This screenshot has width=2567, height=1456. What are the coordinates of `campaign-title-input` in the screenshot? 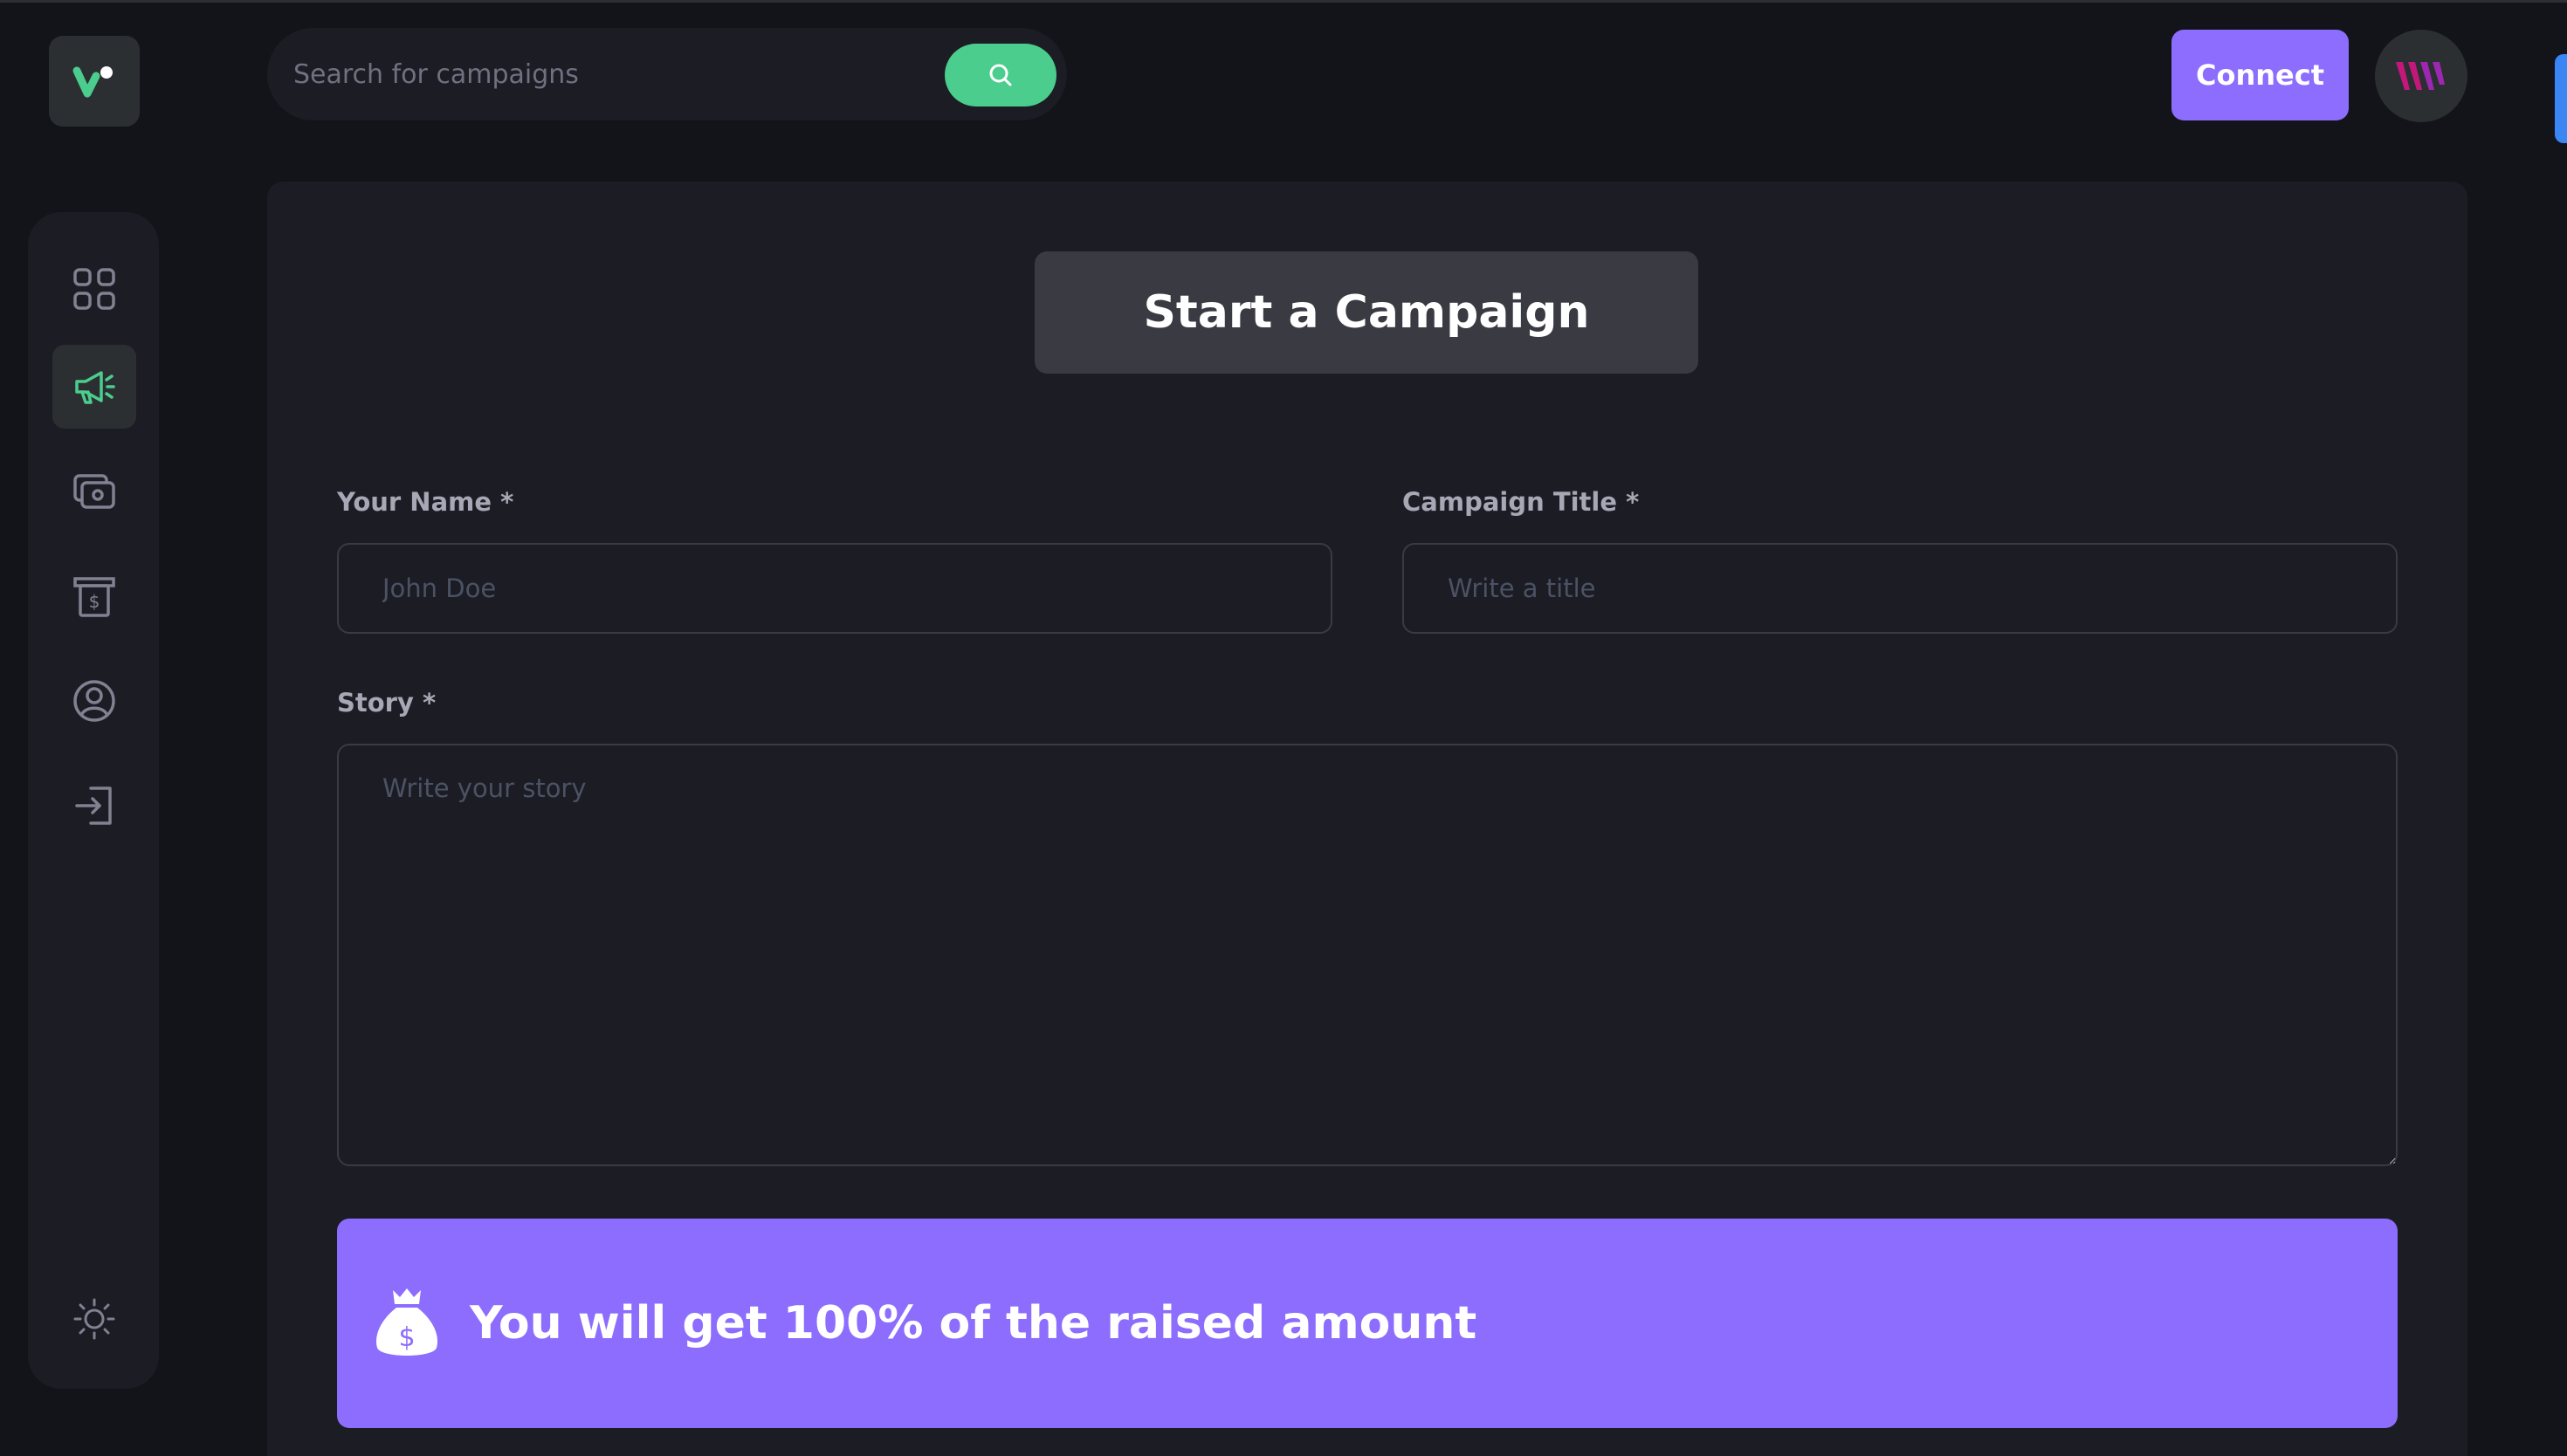 It's located at (1900, 588).